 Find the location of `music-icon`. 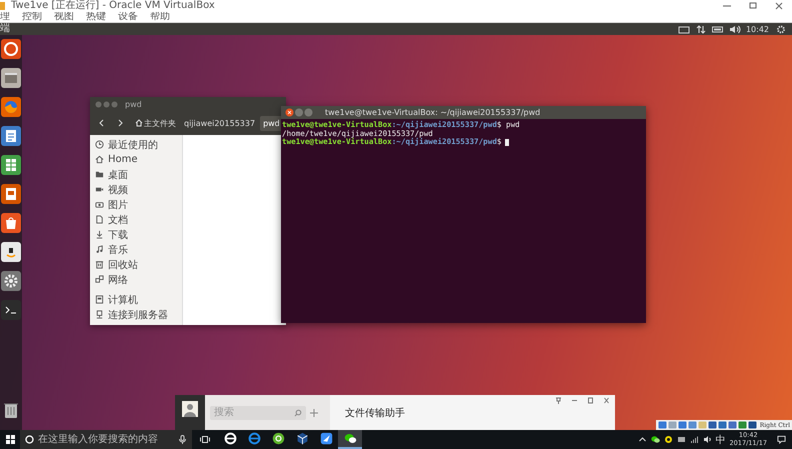

music-icon is located at coordinates (99, 249).